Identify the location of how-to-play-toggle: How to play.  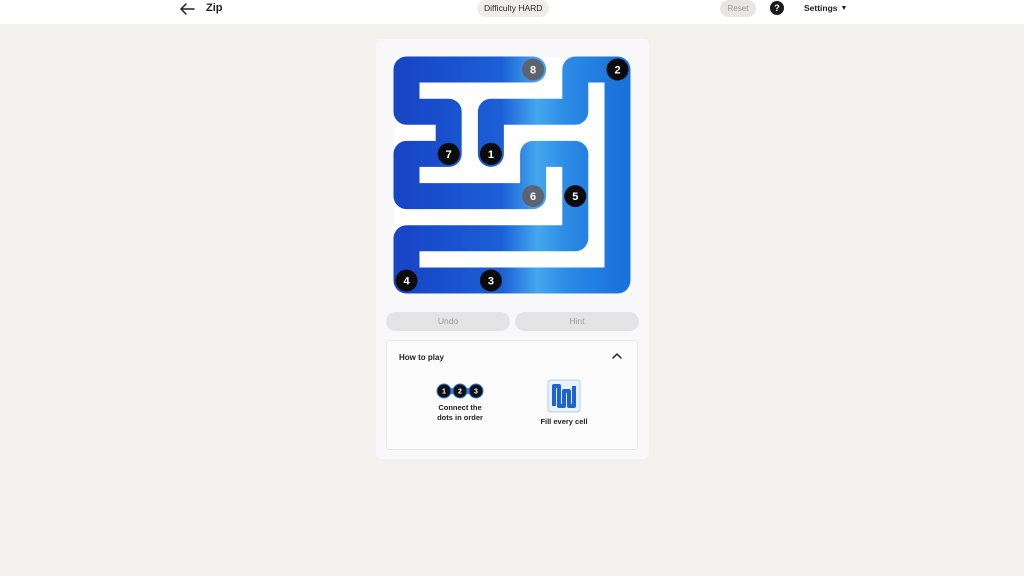
(512, 356).